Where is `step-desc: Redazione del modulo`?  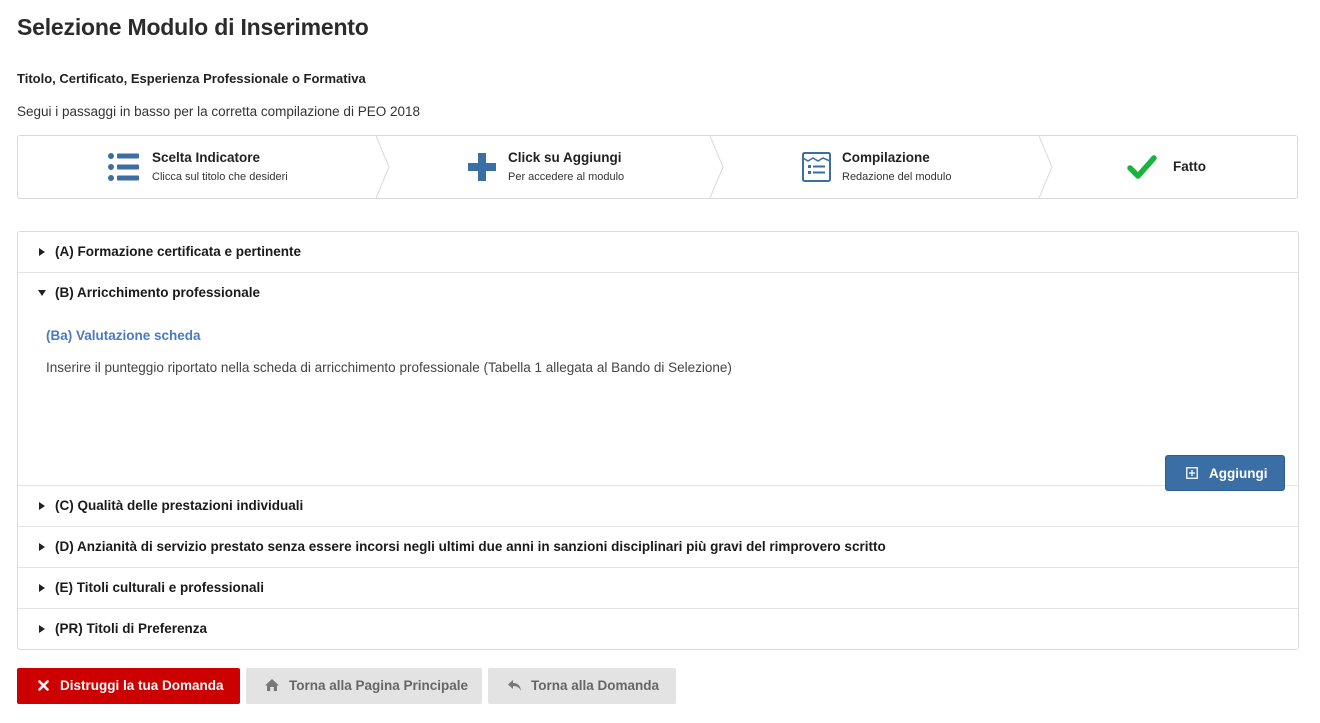 step-desc: Redazione del modulo is located at coordinates (897, 177).